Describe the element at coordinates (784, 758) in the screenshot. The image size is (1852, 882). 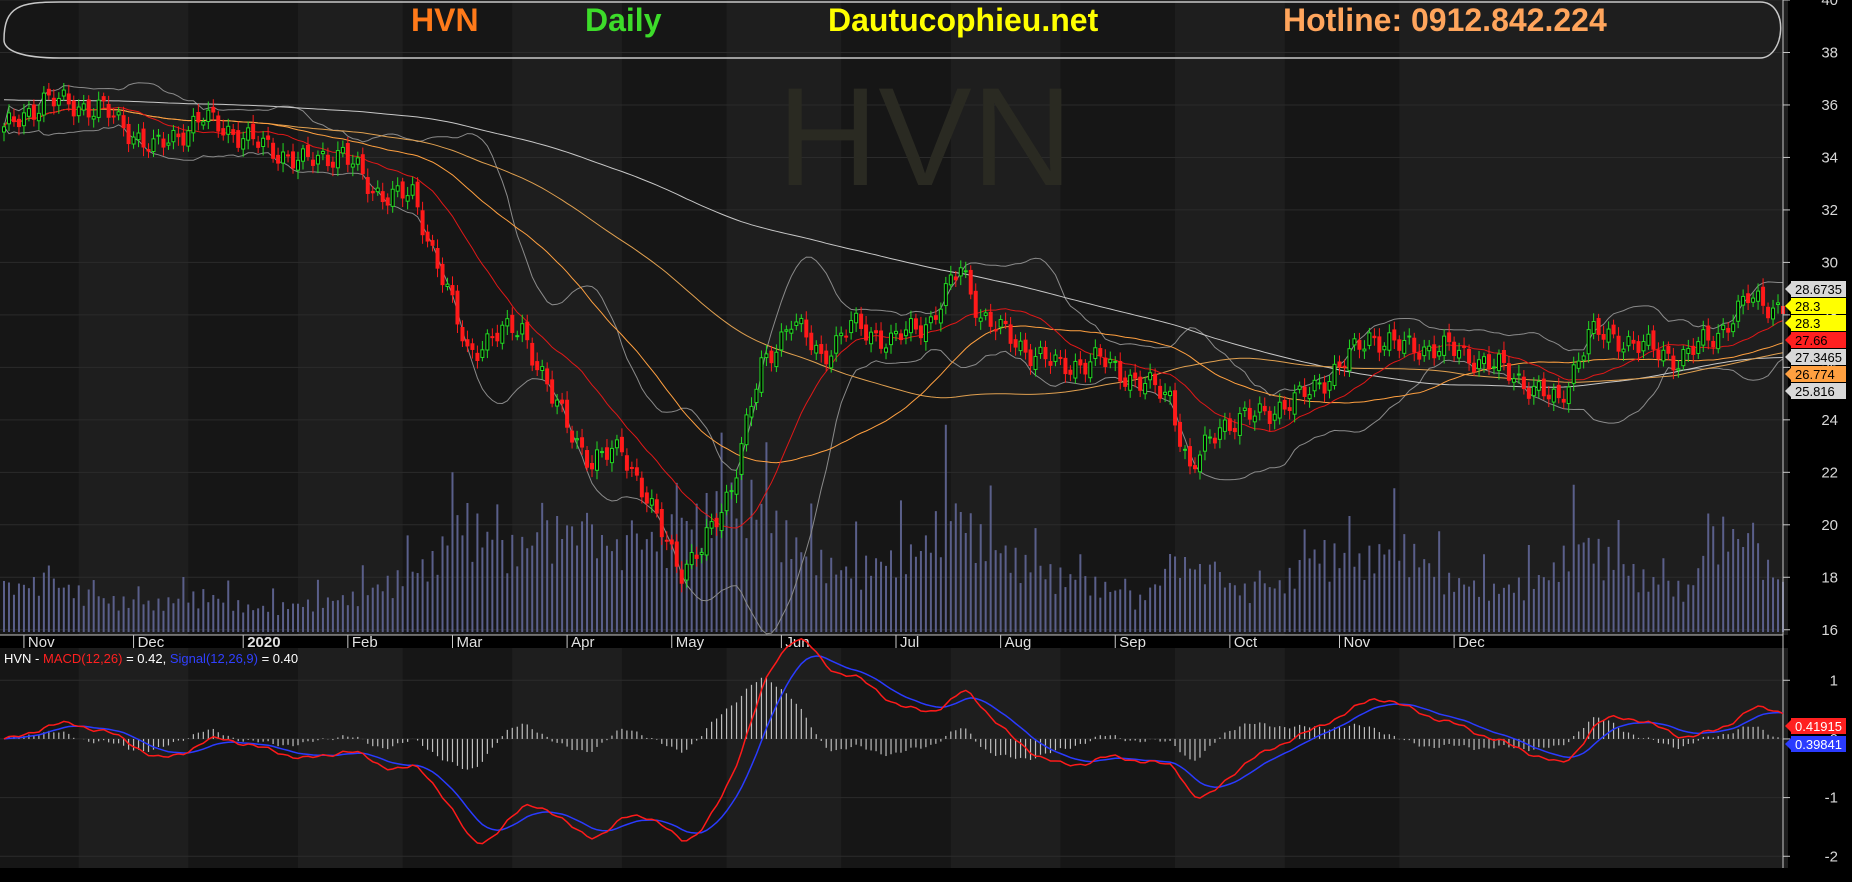
I see `month-band` at that location.